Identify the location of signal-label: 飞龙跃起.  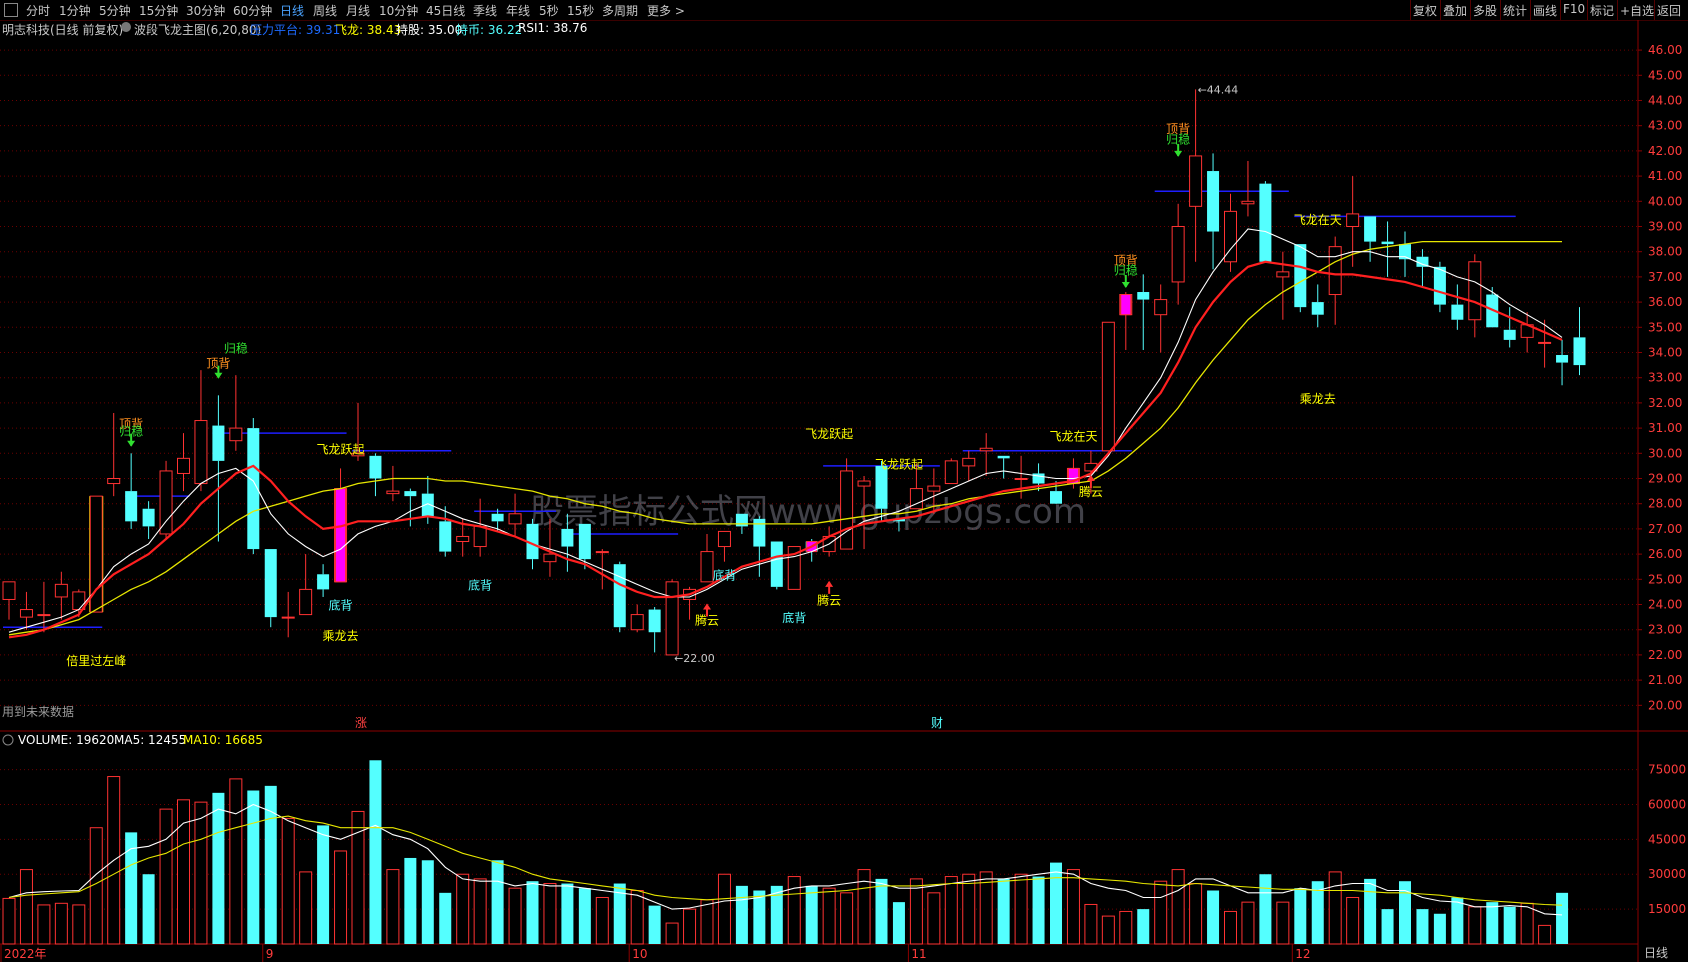
(341, 449).